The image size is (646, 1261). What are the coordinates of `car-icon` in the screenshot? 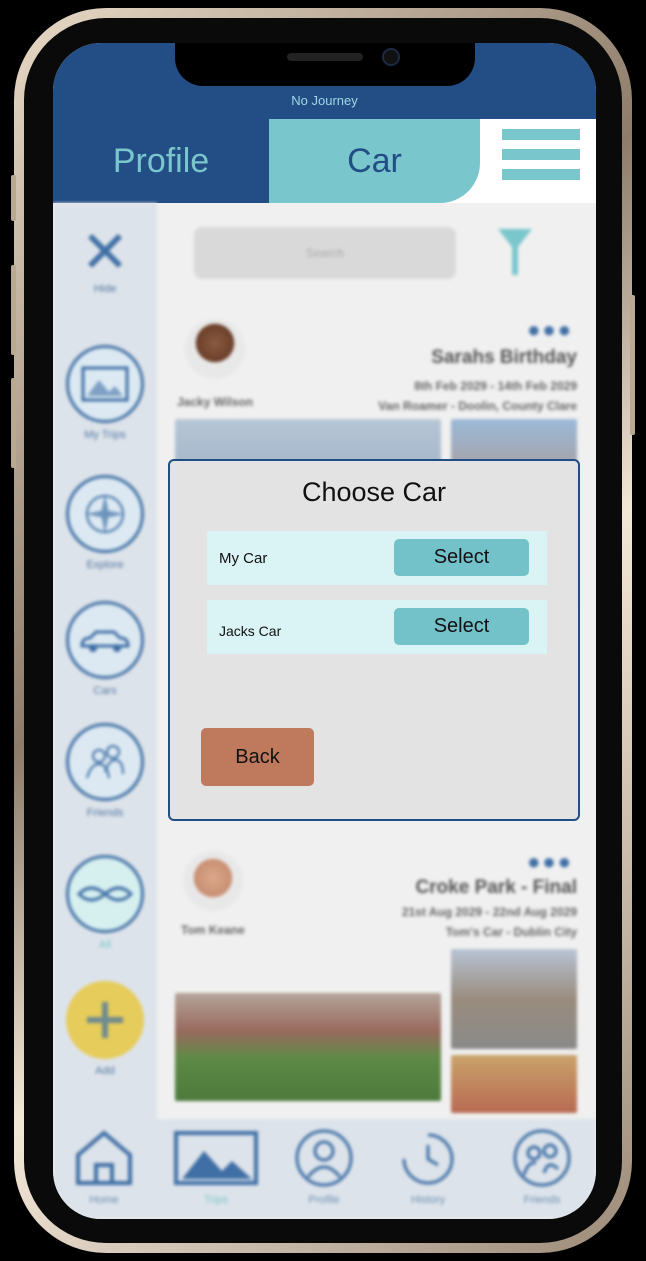 It's located at (105, 640).